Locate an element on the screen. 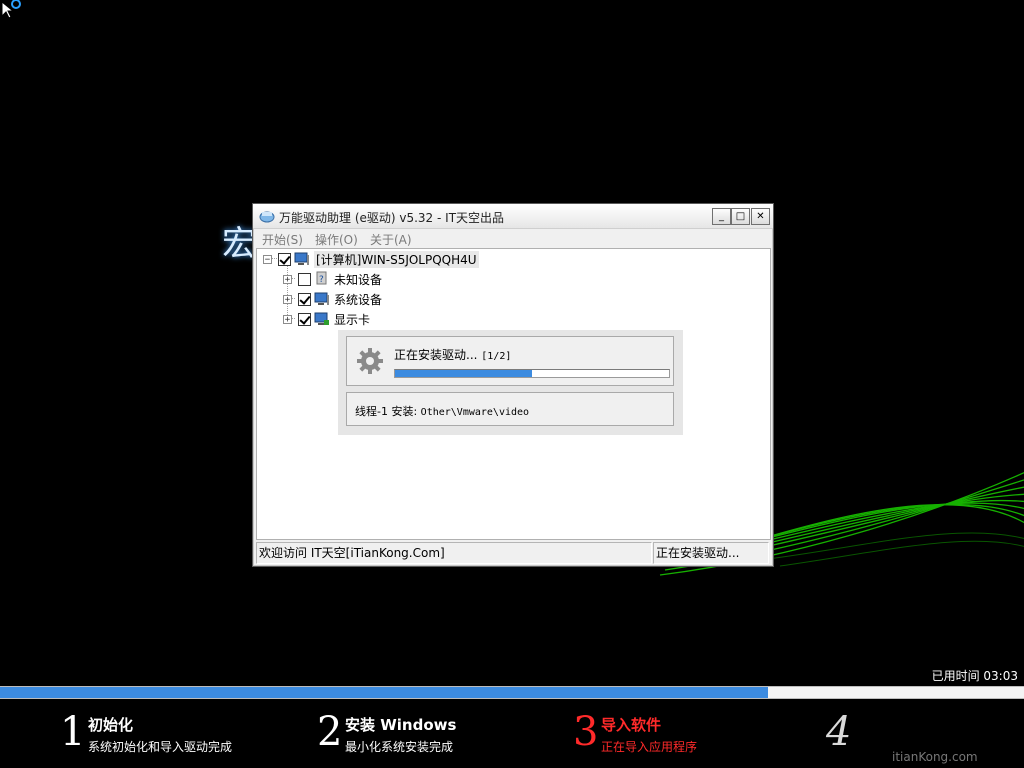 This screenshot has height=768, width=1024. thread-status-panel: 线程-1 安装: Other\Vmware\video is located at coordinates (510, 409).